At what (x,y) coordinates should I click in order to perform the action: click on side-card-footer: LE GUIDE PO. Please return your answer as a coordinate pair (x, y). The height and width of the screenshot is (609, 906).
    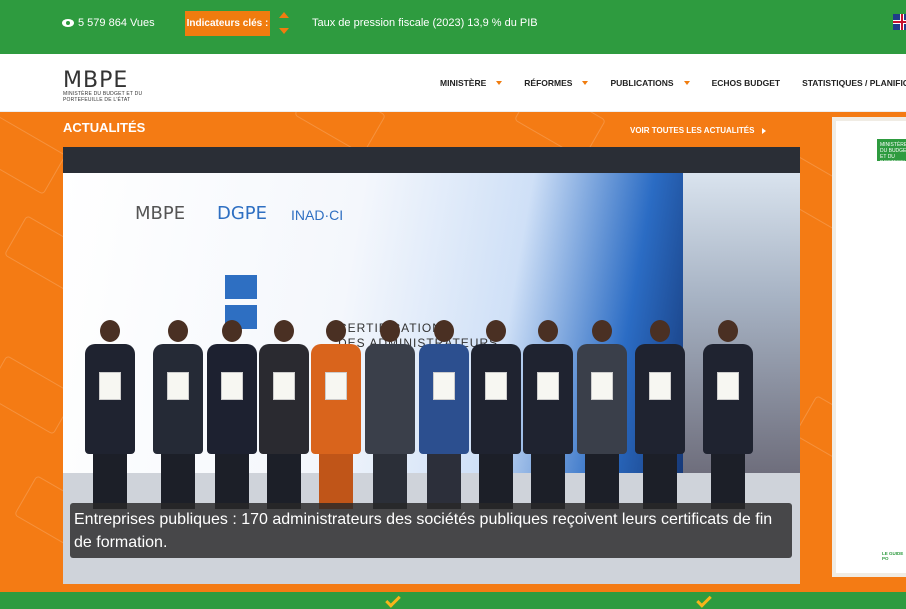
    Looking at the image, I should click on (893, 556).